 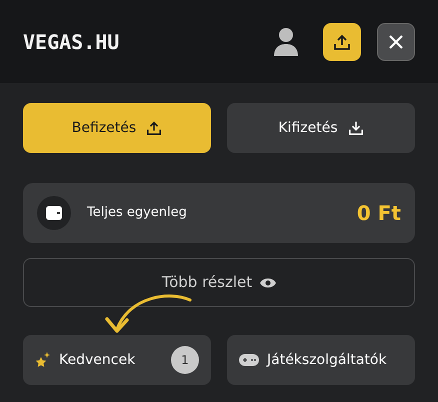 What do you see at coordinates (117, 360) in the screenshot?
I see `favorites-button: Kedvencek 1` at bounding box center [117, 360].